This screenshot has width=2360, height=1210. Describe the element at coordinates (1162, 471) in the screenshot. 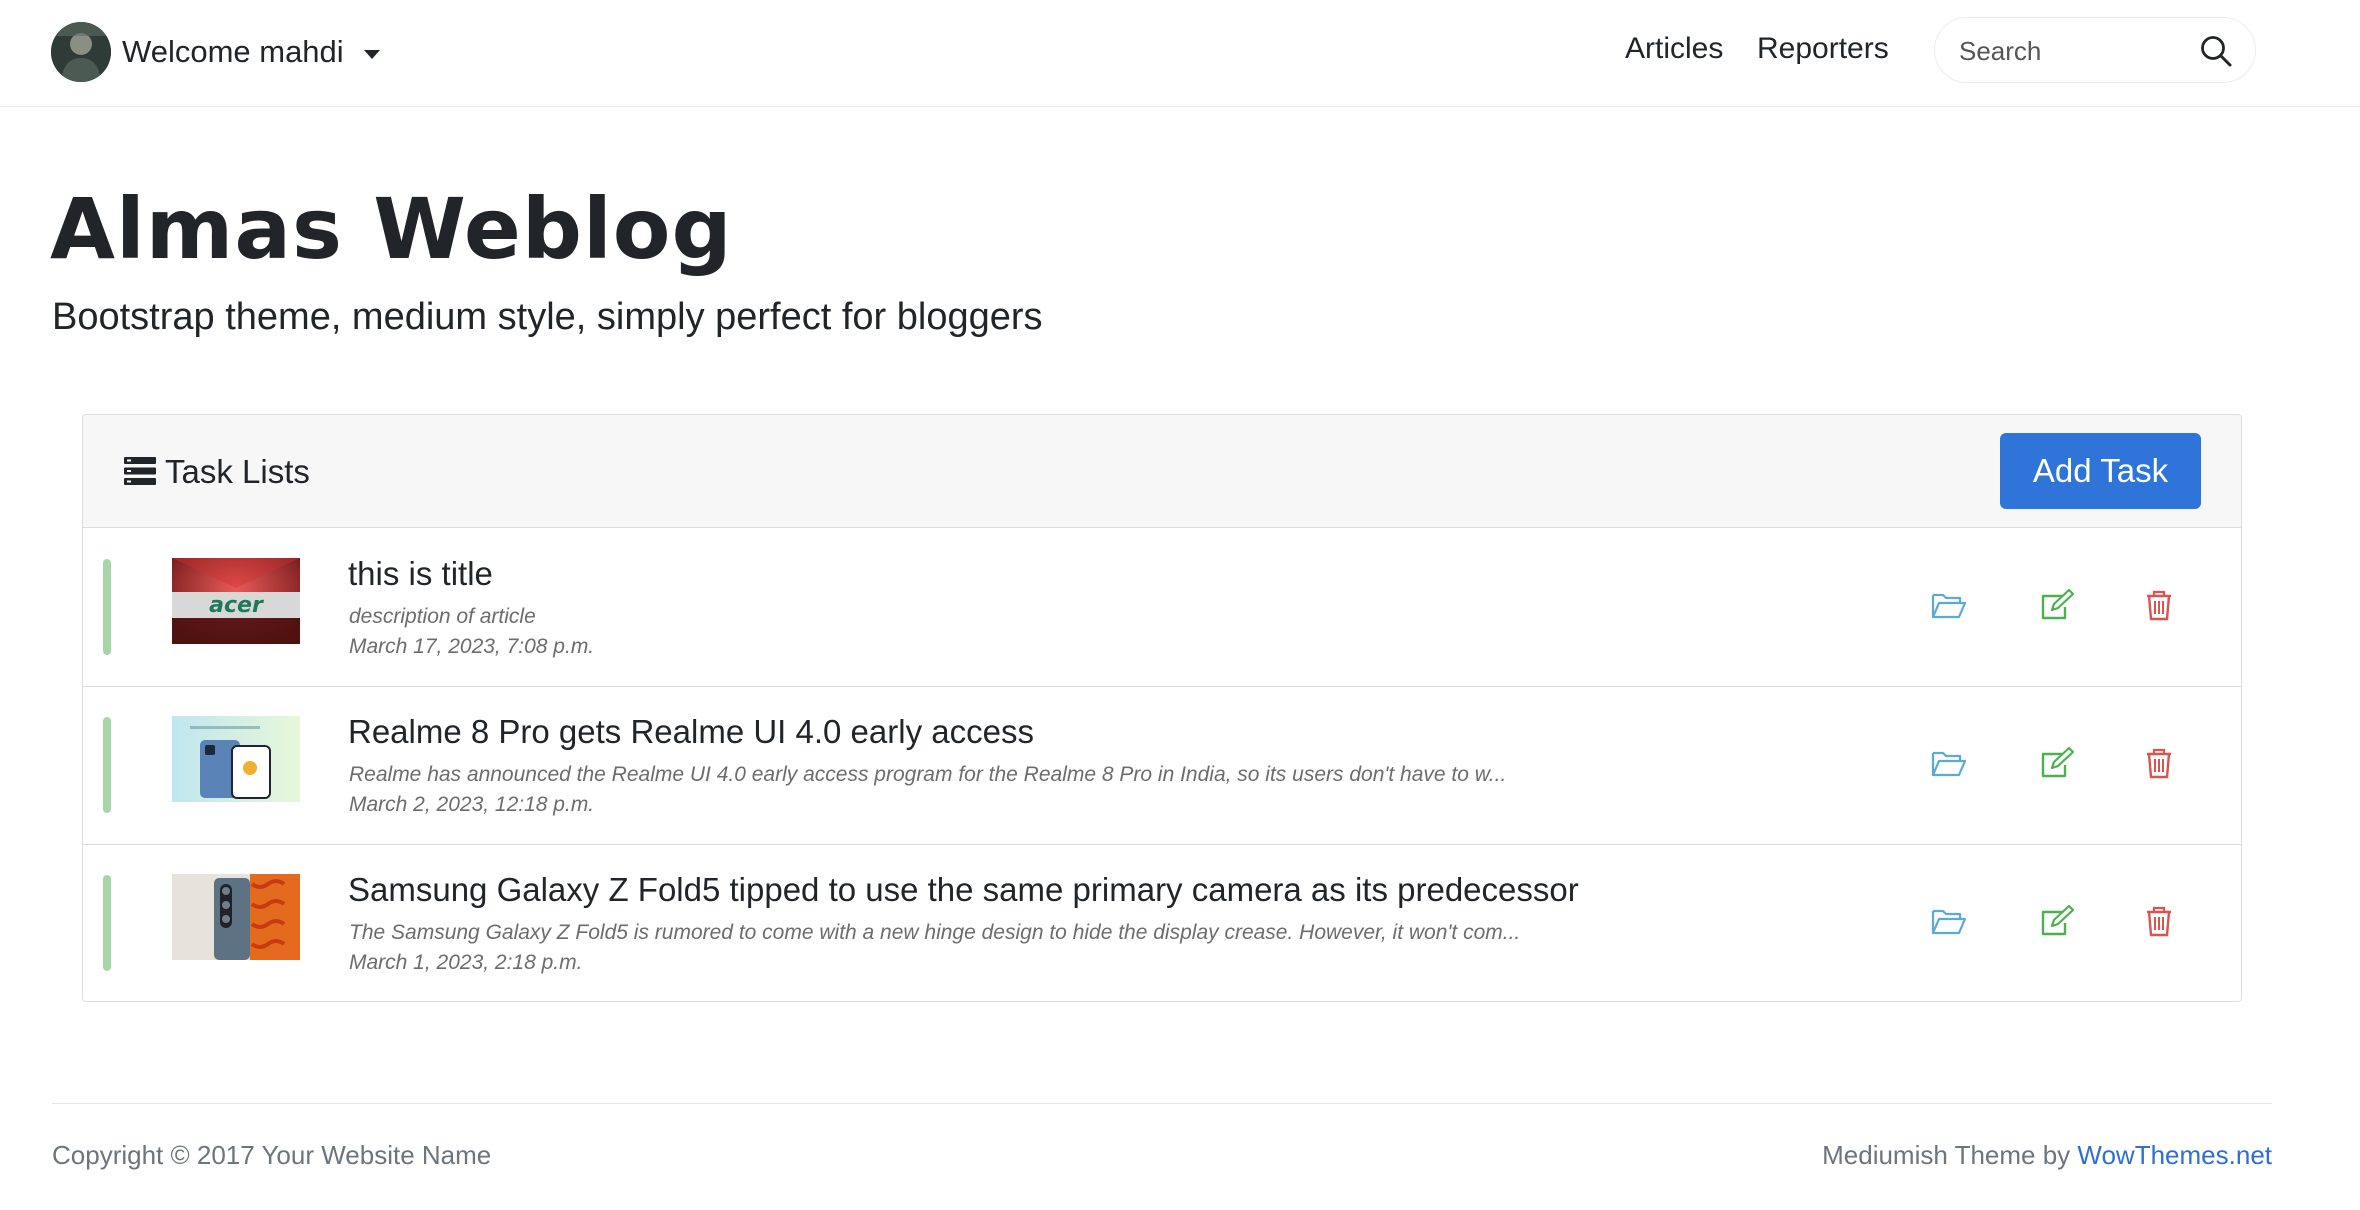

I see `card-header: Task Lists Add Task` at that location.